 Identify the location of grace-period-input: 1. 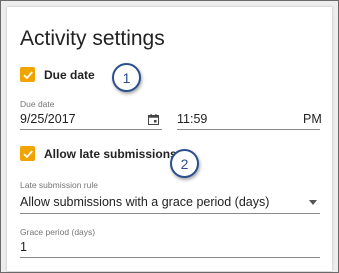
(23, 247).